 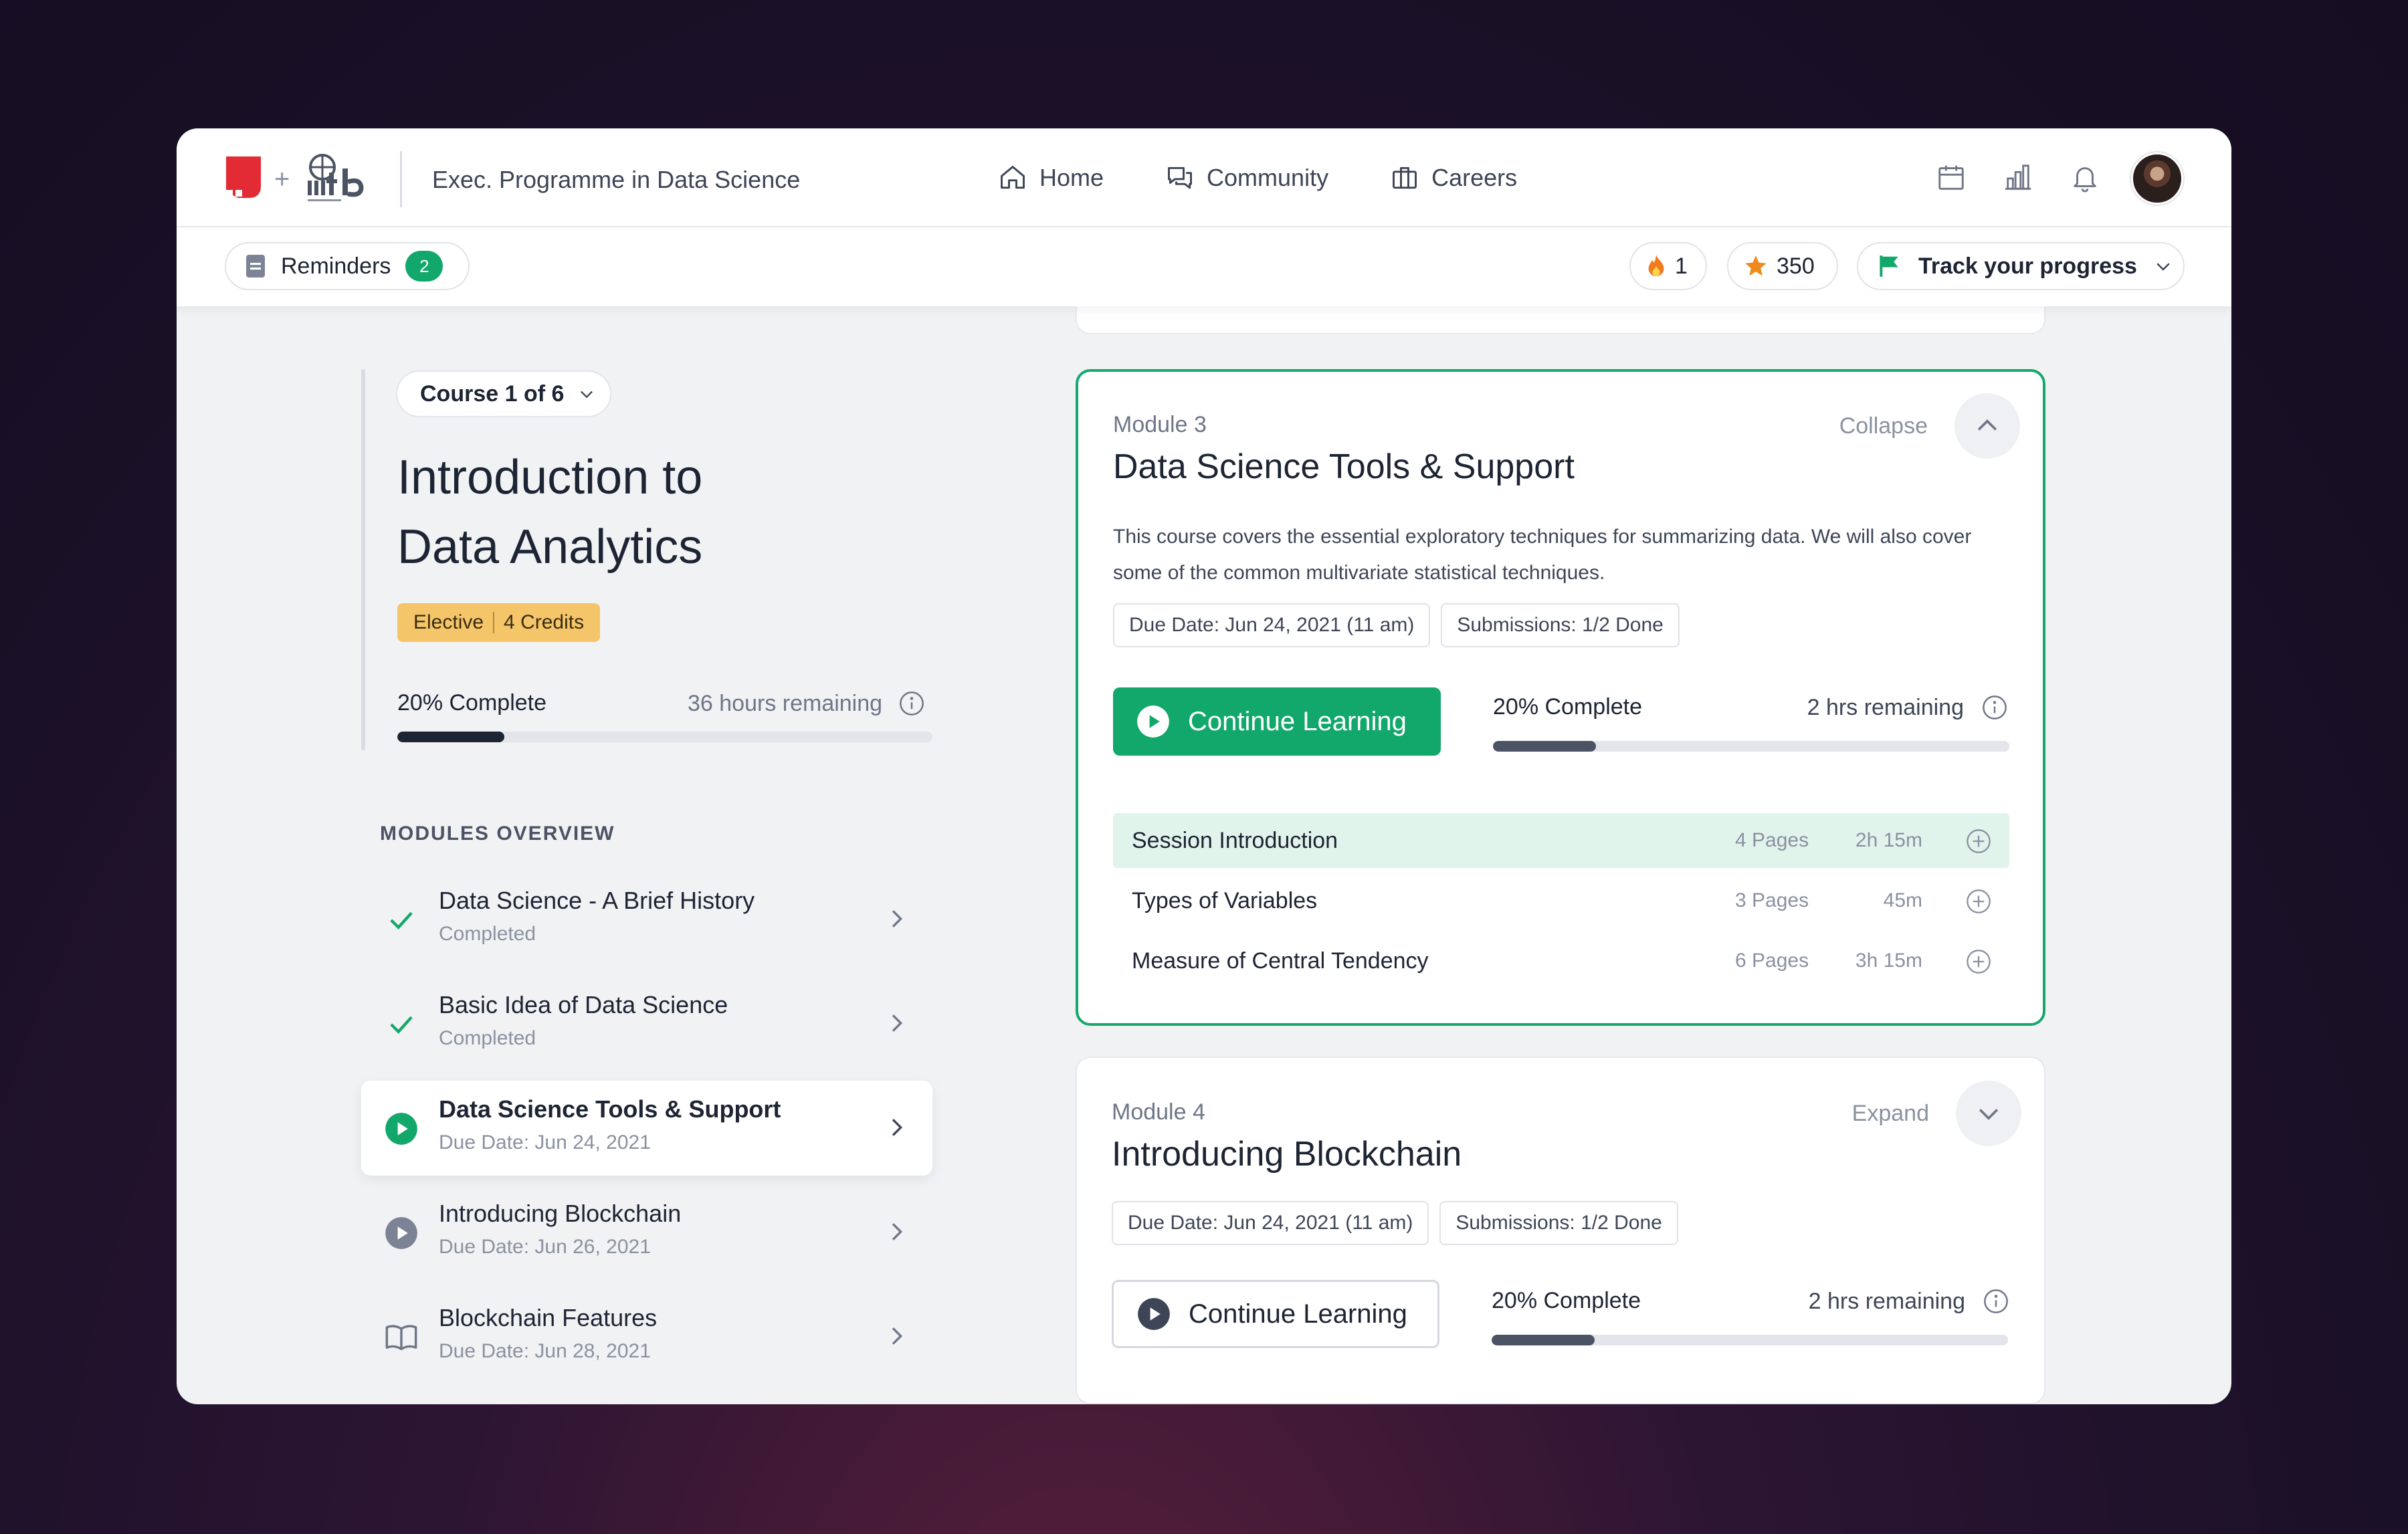 What do you see at coordinates (243, 177) in the screenshot?
I see `upgrad-logo` at bounding box center [243, 177].